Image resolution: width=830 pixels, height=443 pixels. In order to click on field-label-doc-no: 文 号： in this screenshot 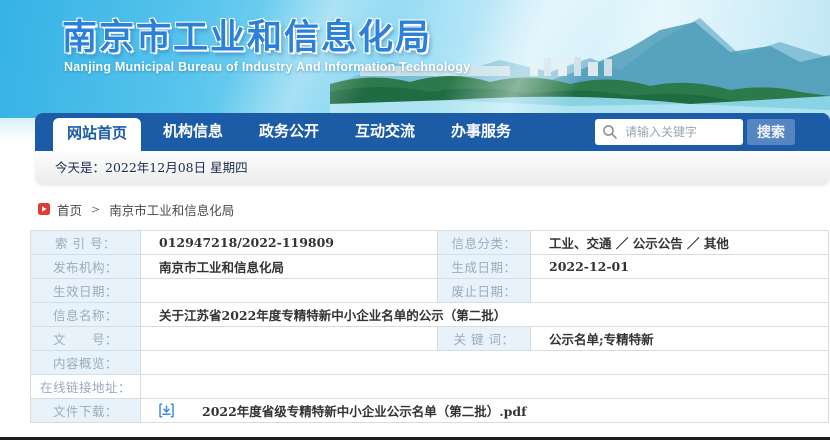, I will do `click(85, 338)`.